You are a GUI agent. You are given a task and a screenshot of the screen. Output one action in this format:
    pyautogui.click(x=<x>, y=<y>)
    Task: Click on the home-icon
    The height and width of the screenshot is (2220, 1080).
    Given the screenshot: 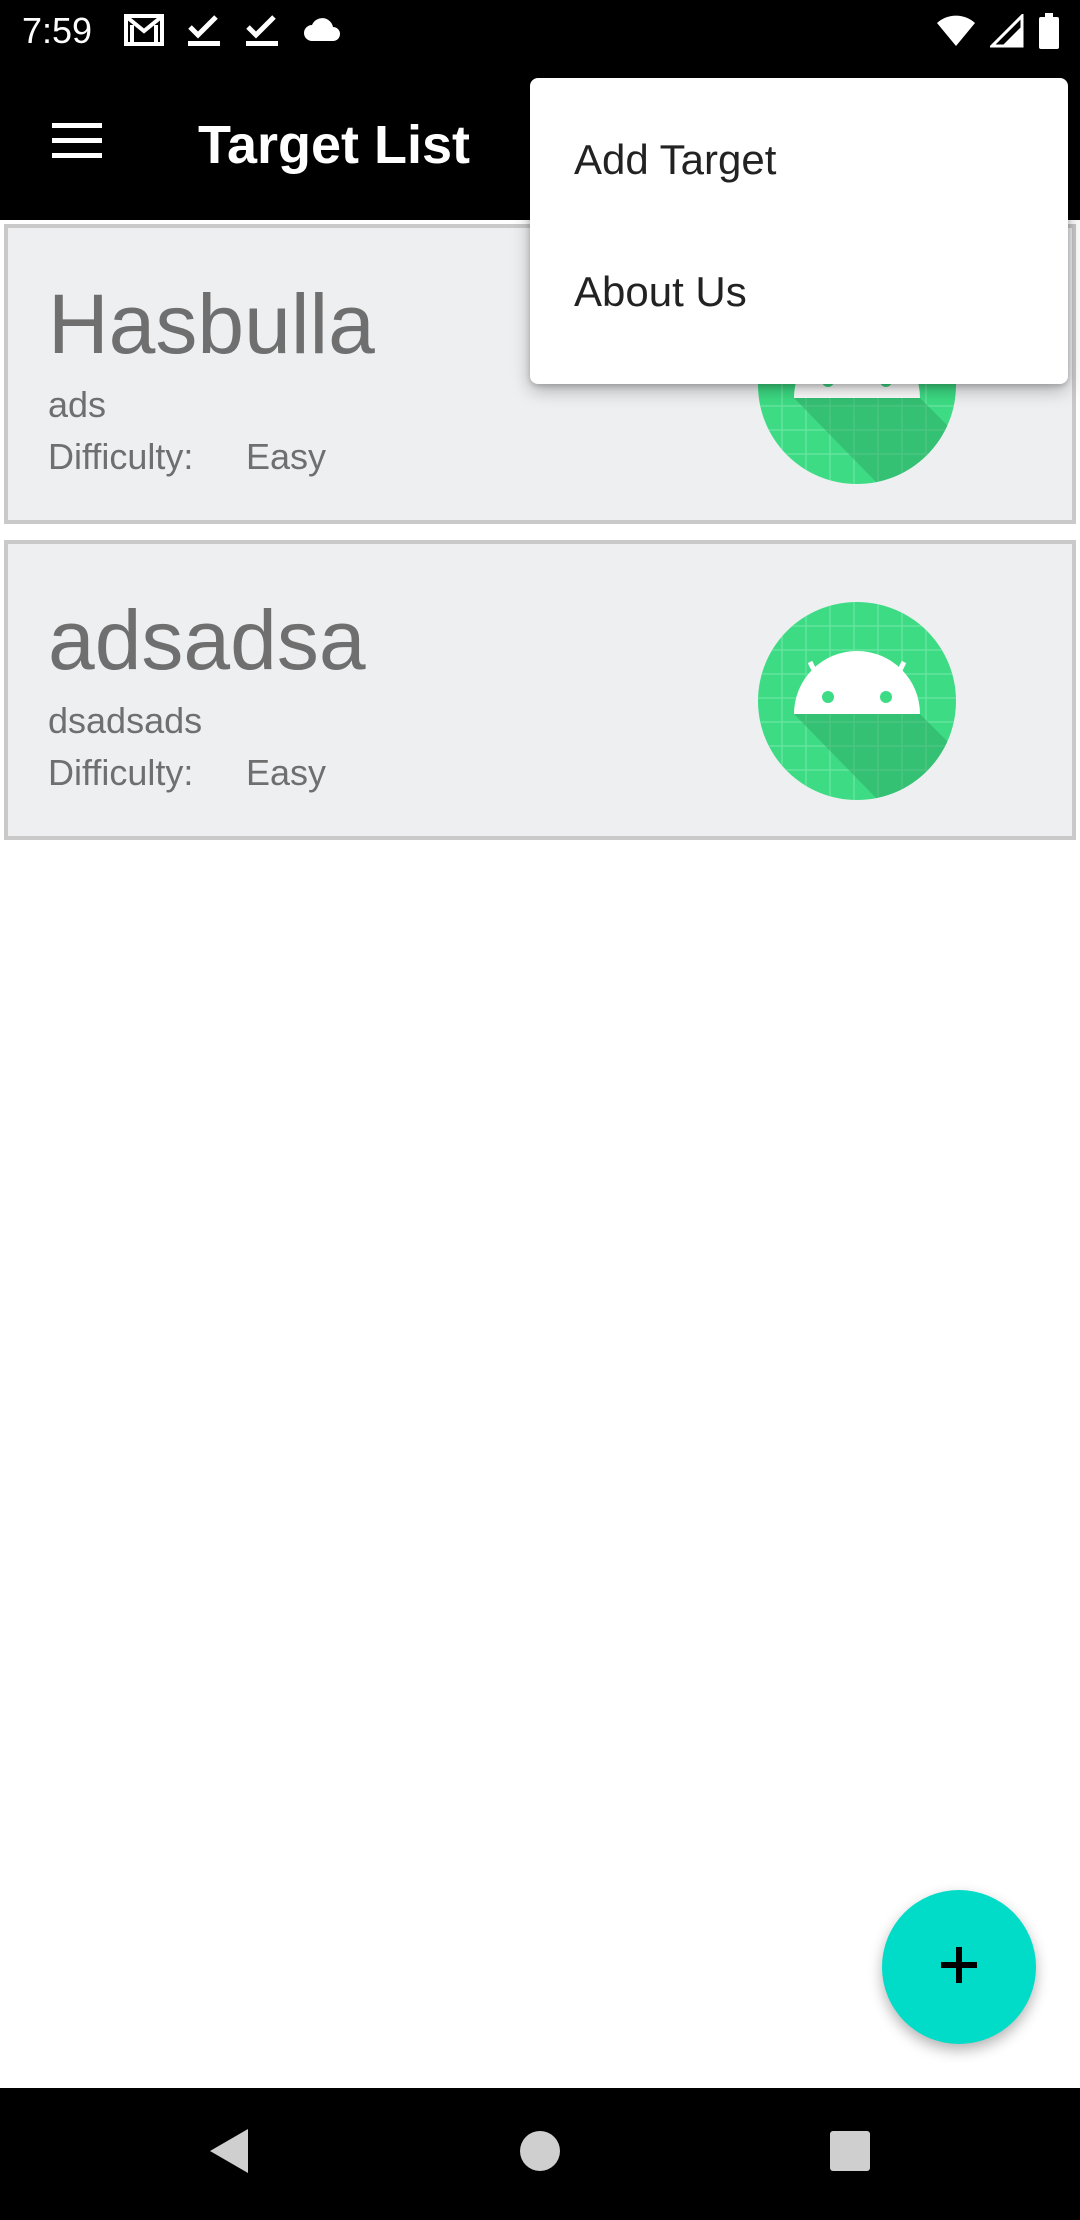 What is the action you would take?
    pyautogui.click(x=540, y=2153)
    